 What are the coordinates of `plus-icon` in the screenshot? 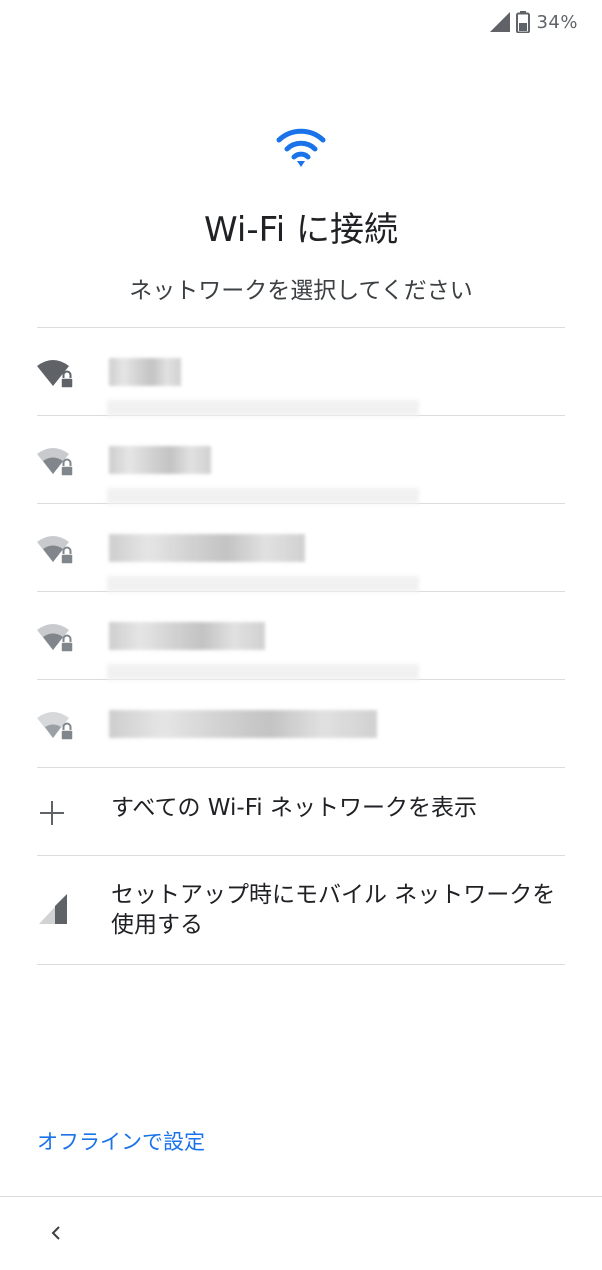 It's located at (52, 813).